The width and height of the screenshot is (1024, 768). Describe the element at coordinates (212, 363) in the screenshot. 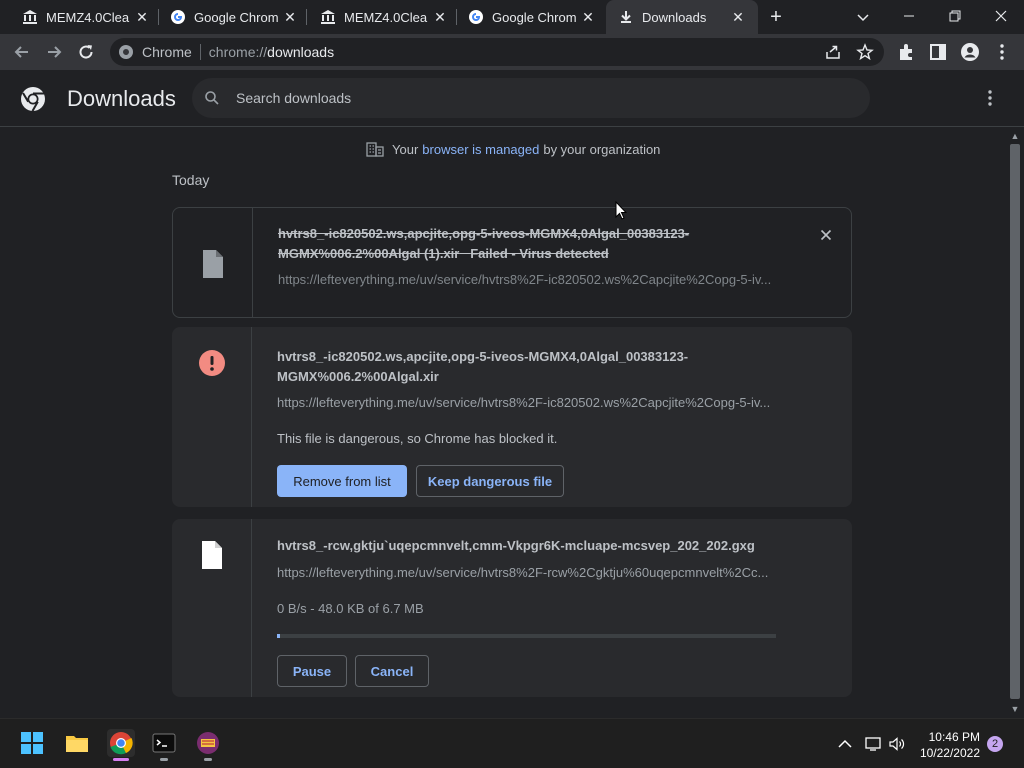

I see `warning-icon` at that location.